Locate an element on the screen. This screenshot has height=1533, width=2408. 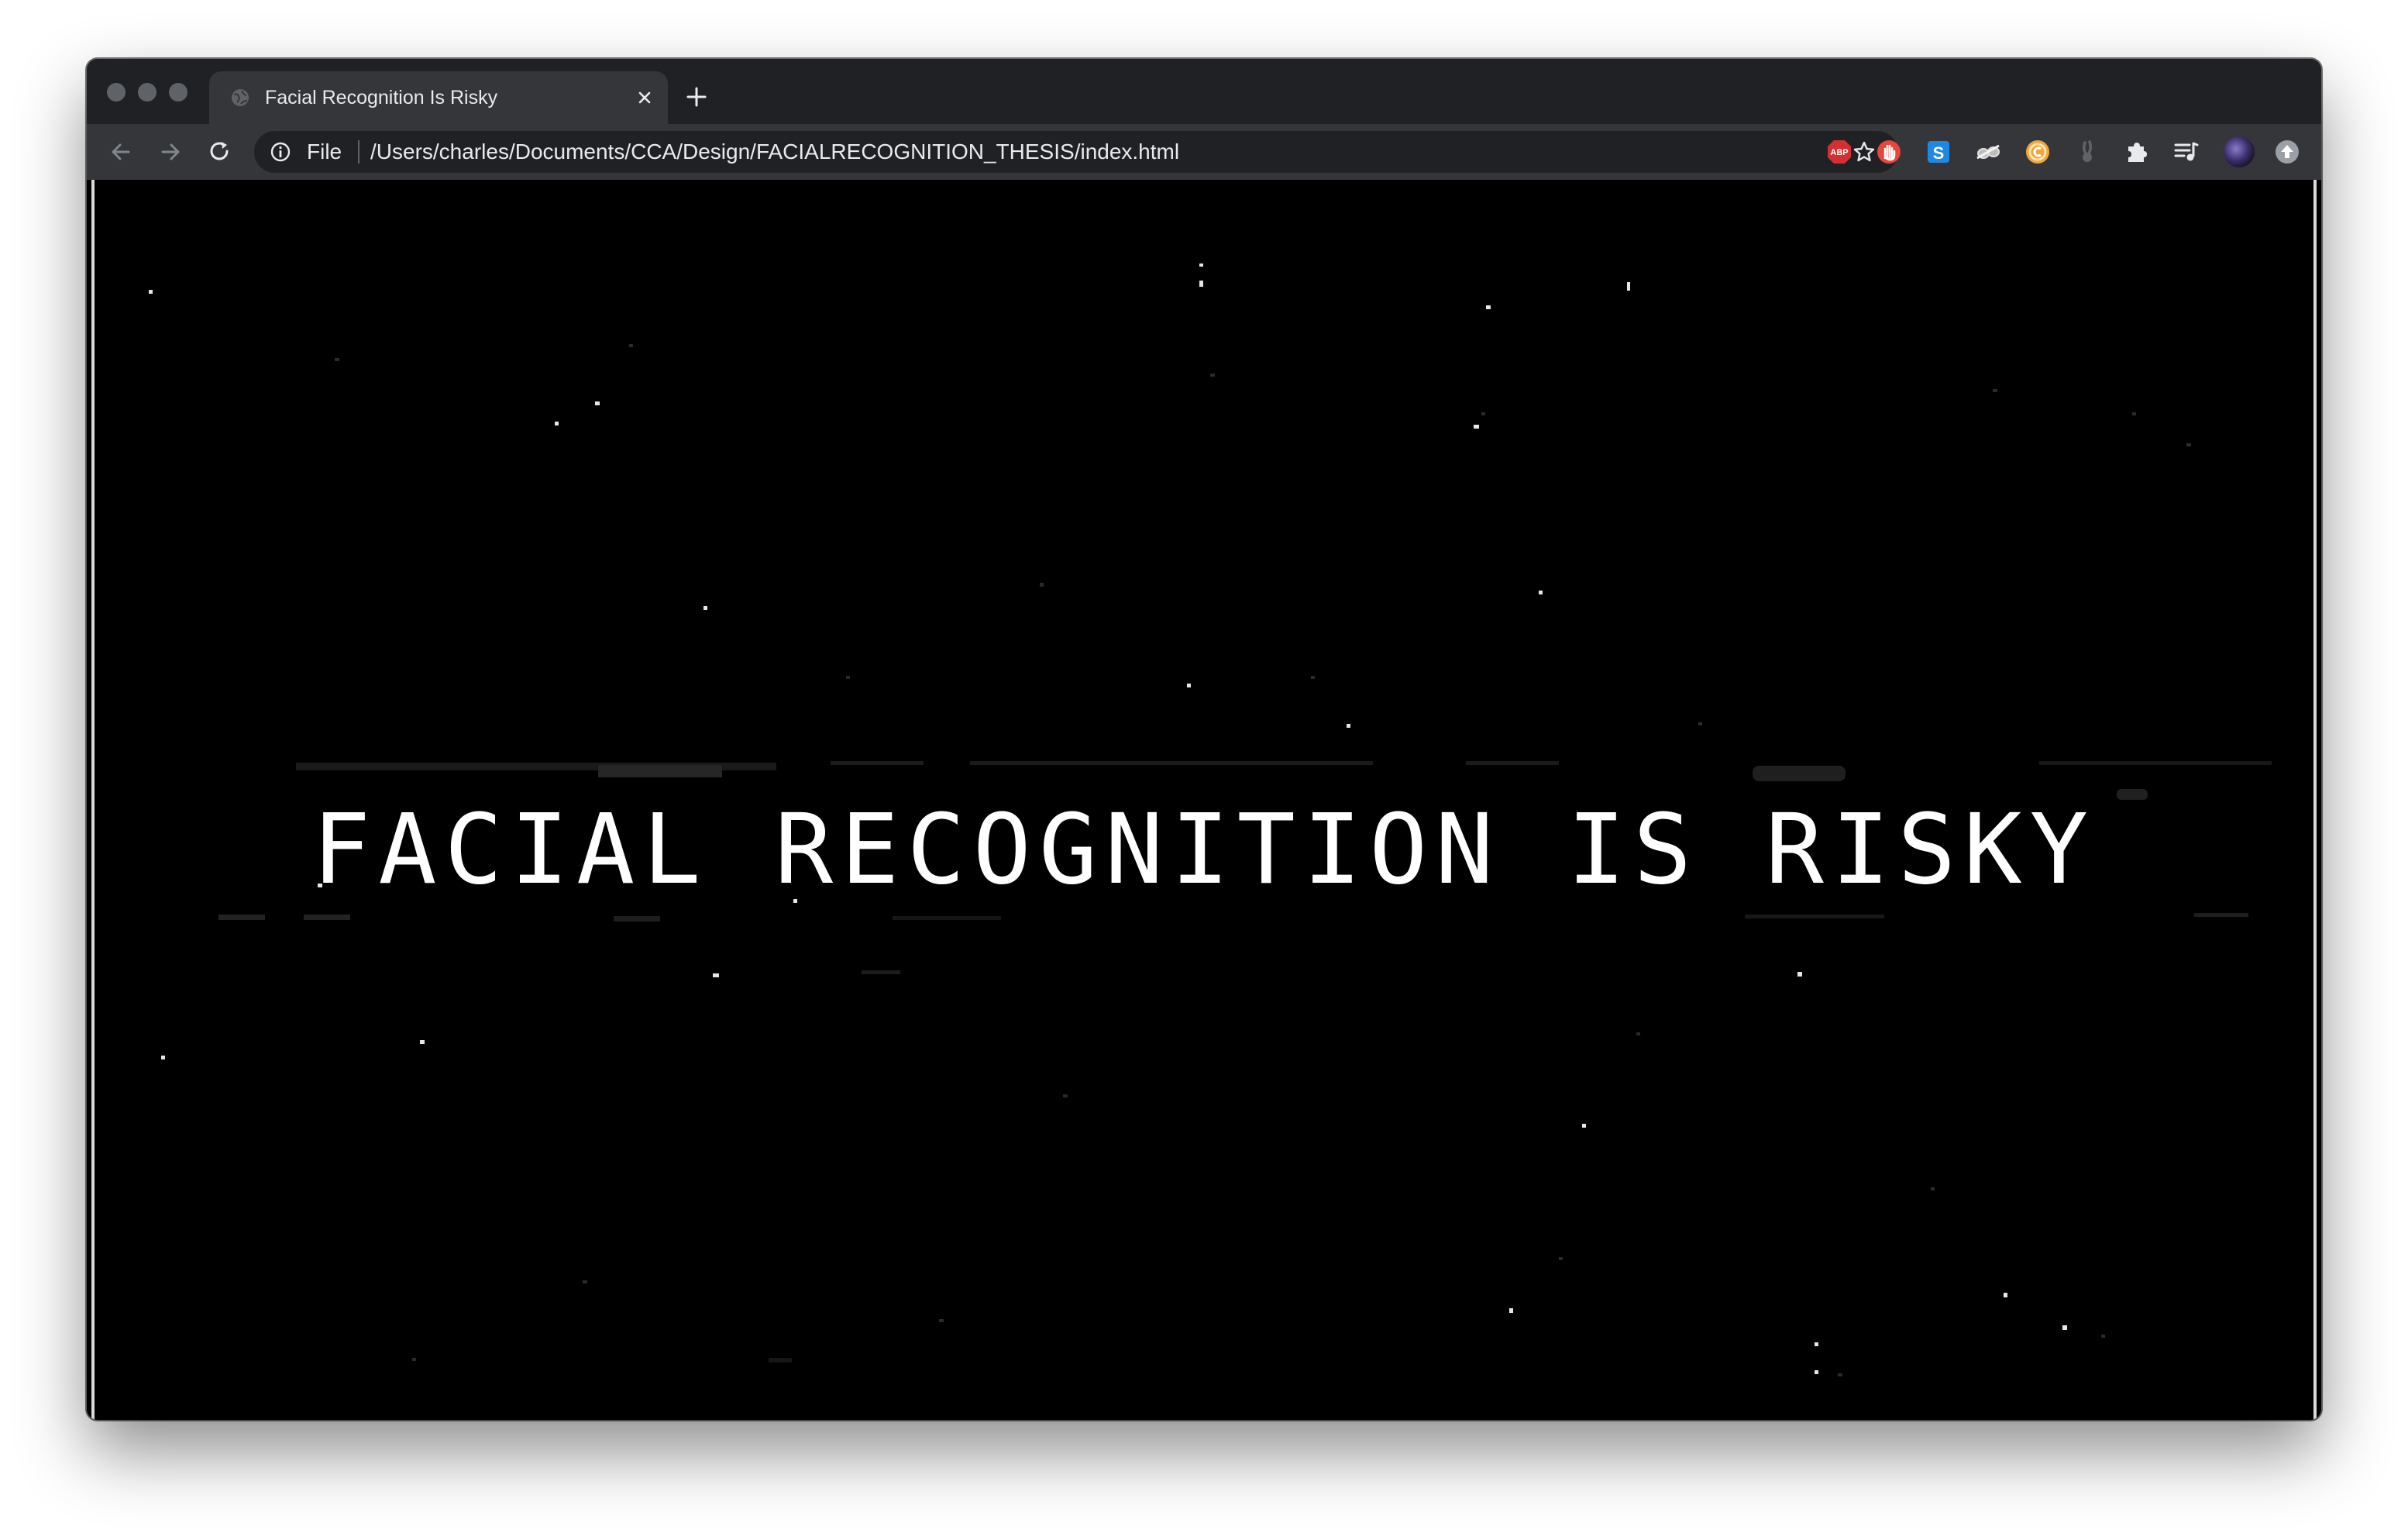
bookmark-star-icon is located at coordinates (1864, 152).